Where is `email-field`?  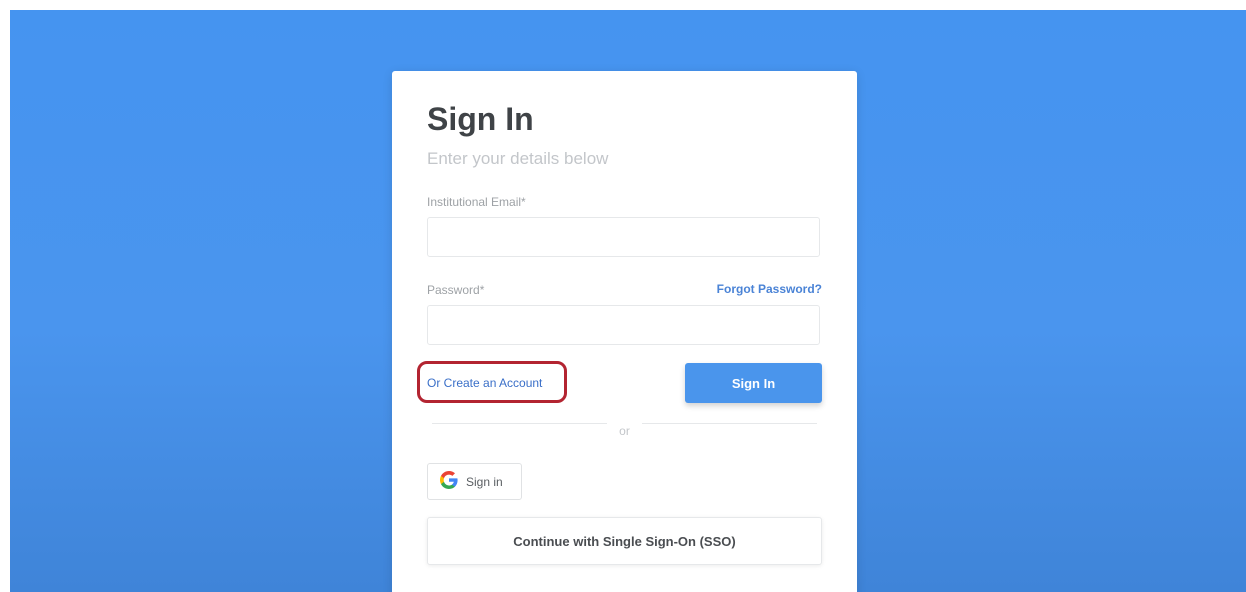 email-field is located at coordinates (623, 237).